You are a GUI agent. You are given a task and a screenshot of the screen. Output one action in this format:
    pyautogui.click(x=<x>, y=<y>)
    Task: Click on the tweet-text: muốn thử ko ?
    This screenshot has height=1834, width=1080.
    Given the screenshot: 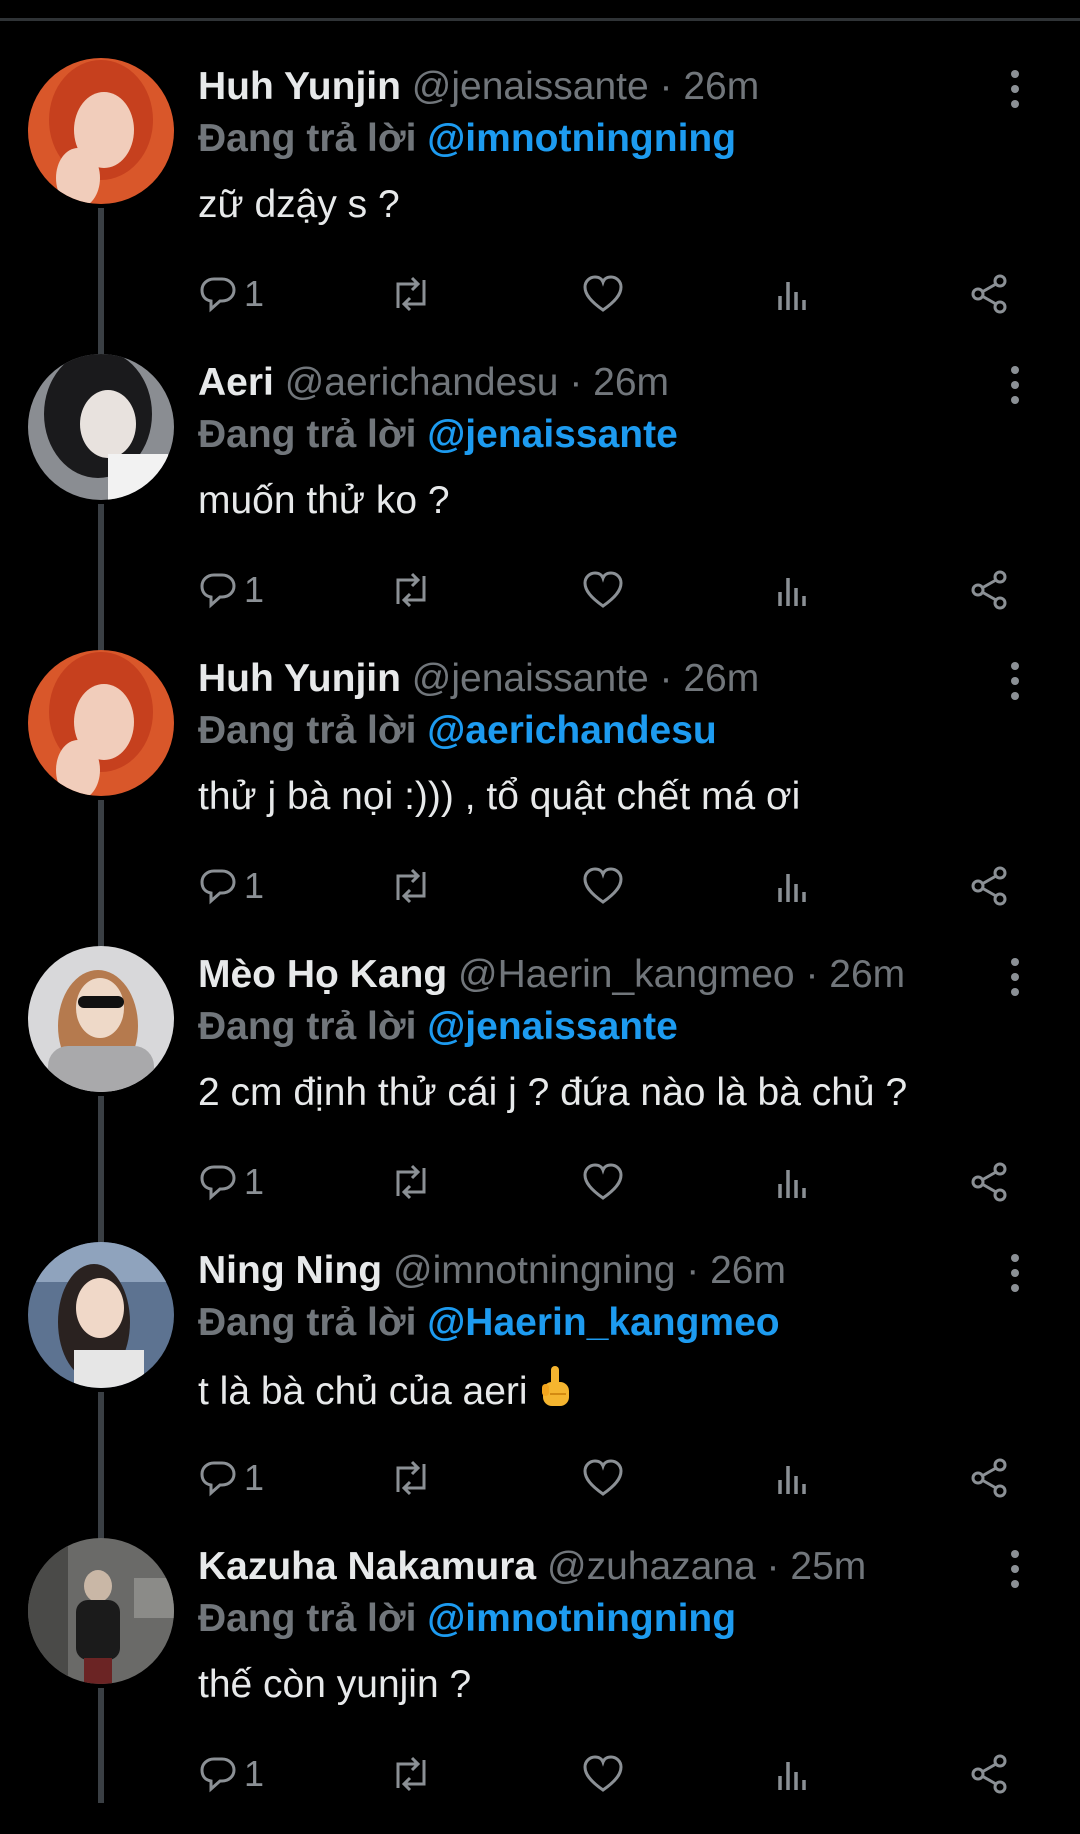 What is the action you would take?
    pyautogui.click(x=324, y=500)
    